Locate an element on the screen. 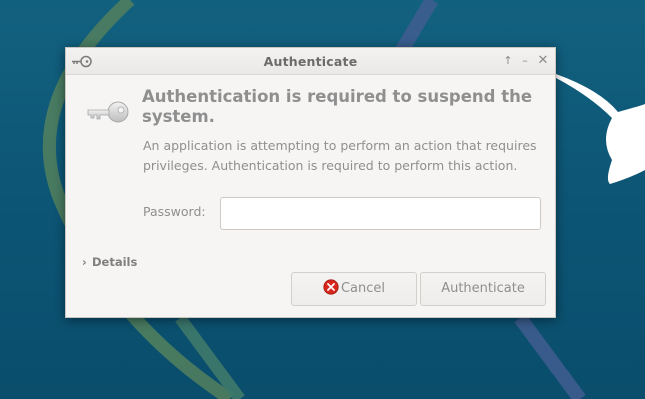 The image size is (645, 399). details-expander: › Details is located at coordinates (109, 262).